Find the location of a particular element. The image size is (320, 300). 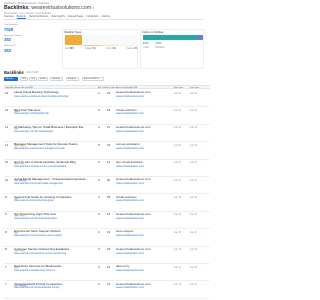

filter-all-types: All types is located at coordinates (72, 79).